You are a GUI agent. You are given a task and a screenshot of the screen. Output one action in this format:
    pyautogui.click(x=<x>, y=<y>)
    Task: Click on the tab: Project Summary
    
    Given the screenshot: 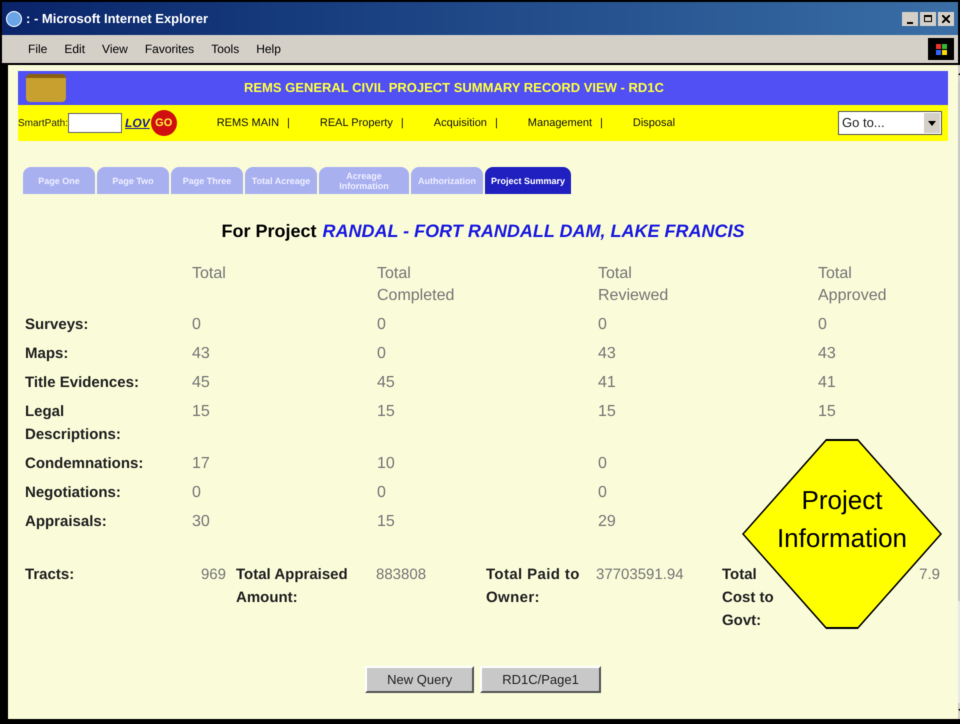 What is the action you would take?
    pyautogui.click(x=528, y=180)
    